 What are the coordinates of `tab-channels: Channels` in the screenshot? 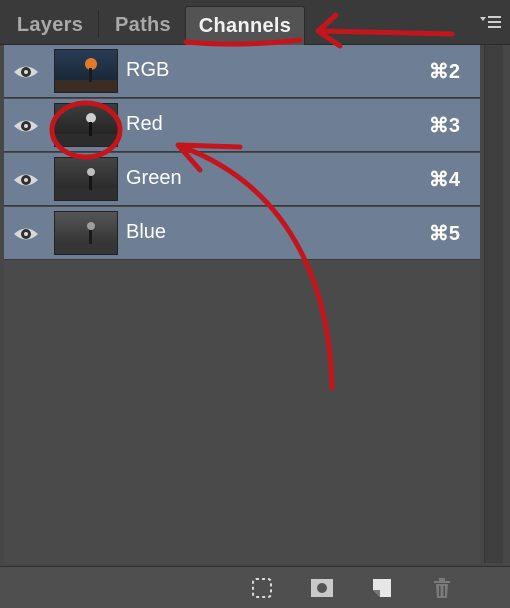 It's located at (245, 25).